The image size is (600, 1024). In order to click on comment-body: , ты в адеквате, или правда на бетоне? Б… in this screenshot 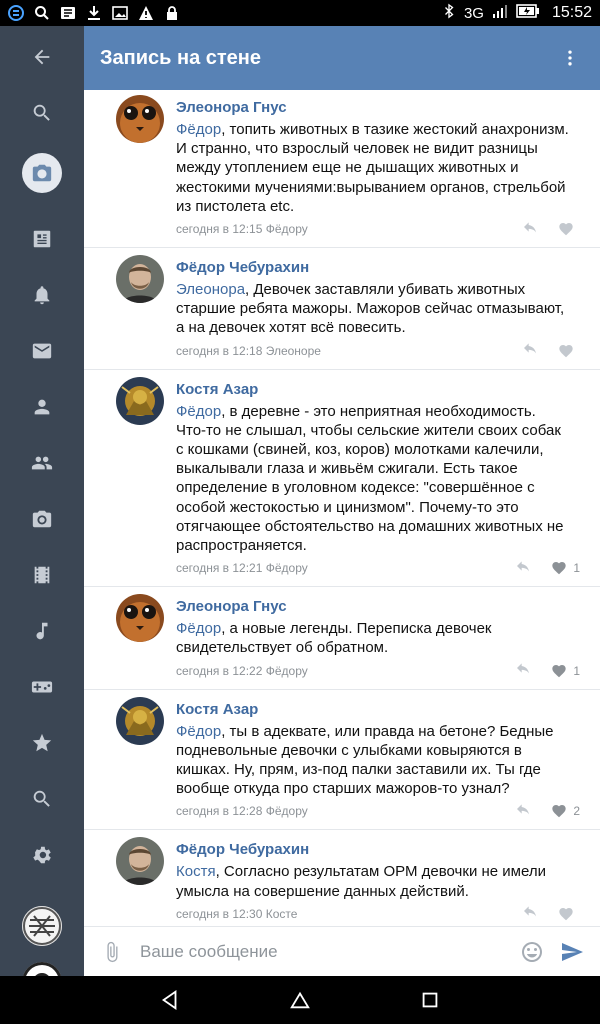, I will do `click(365, 760)`.